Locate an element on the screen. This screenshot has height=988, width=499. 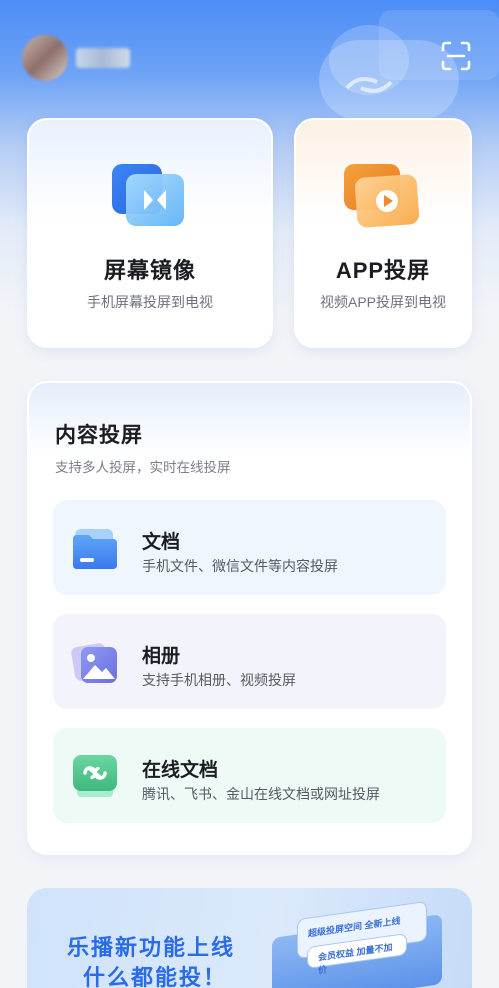
screen-mirror-title: 屏幕镜像 is located at coordinates (149, 270).